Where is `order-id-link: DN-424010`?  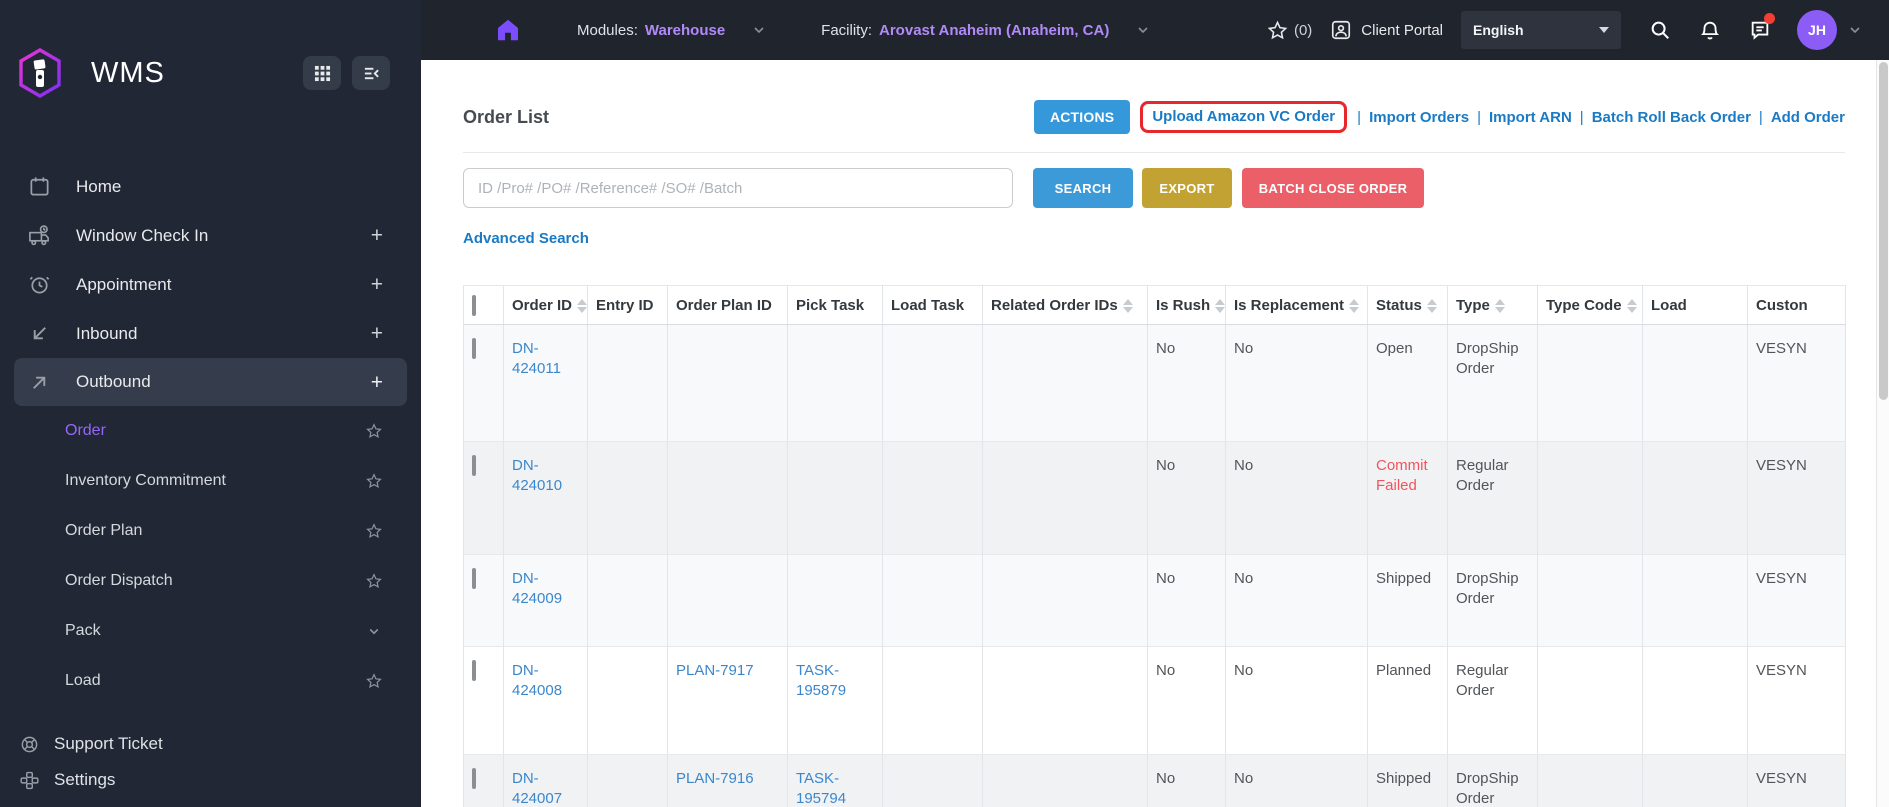
order-id-link: DN-424010 is located at coordinates (537, 475).